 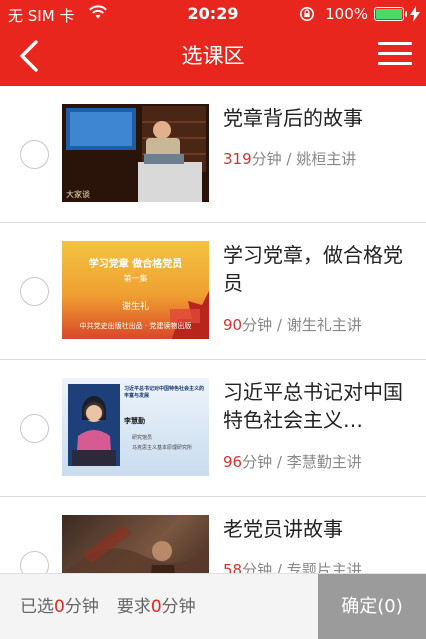 I want to click on course-thumbnail: 大家谈, so click(x=135, y=153).